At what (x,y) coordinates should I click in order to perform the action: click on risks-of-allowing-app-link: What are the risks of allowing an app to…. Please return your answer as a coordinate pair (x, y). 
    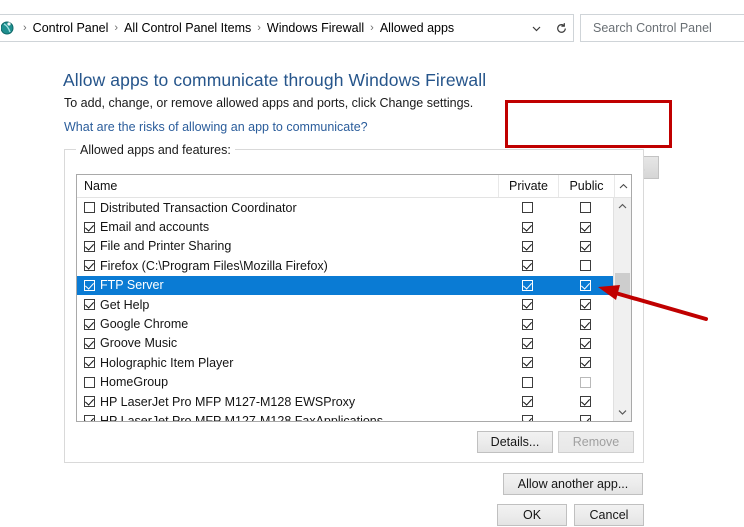
    Looking at the image, I should click on (216, 127).